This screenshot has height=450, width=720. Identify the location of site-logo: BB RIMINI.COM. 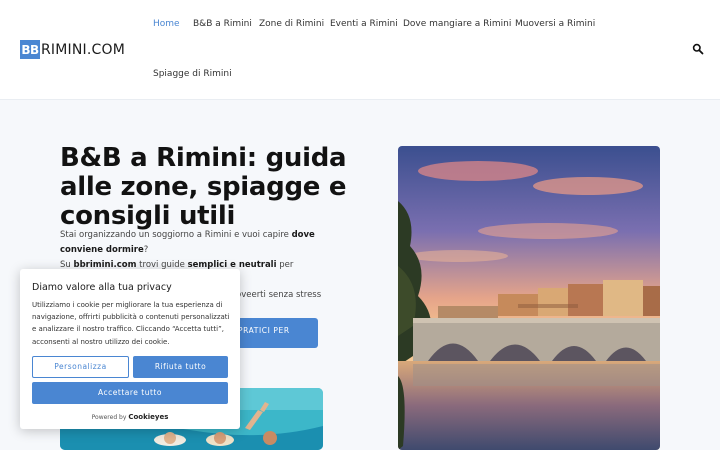
(72, 49).